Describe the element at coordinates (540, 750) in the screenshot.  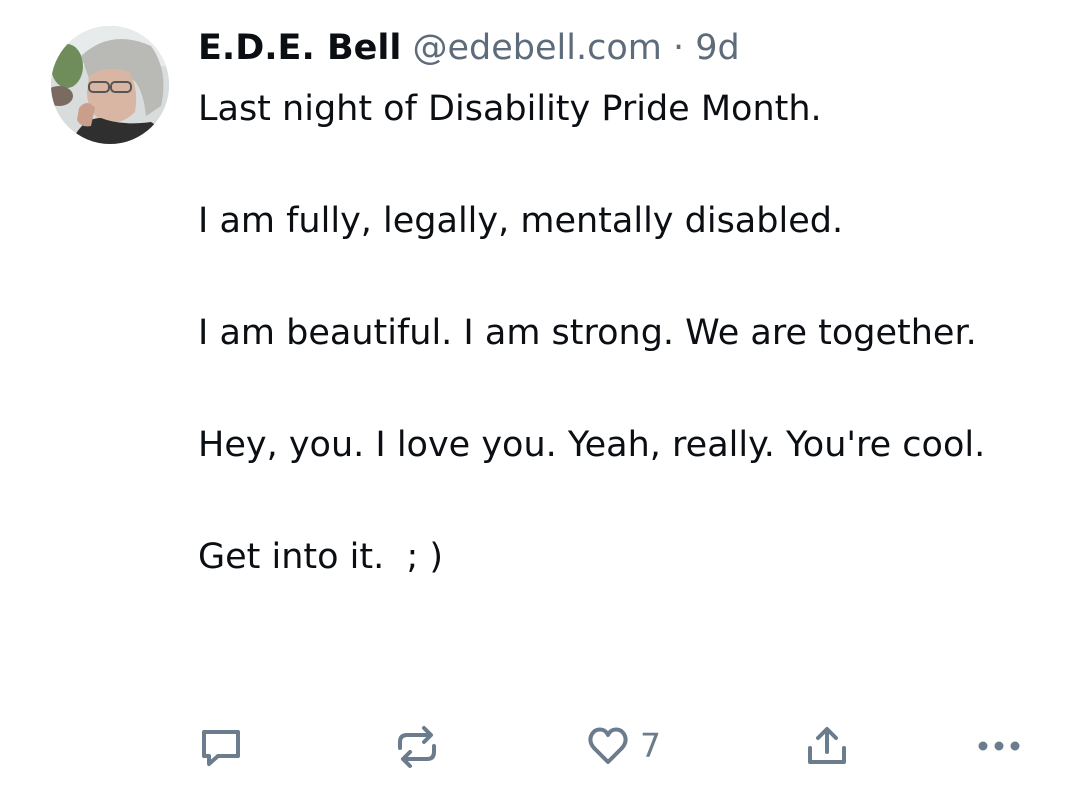
I see `post-actions: 7` at that location.